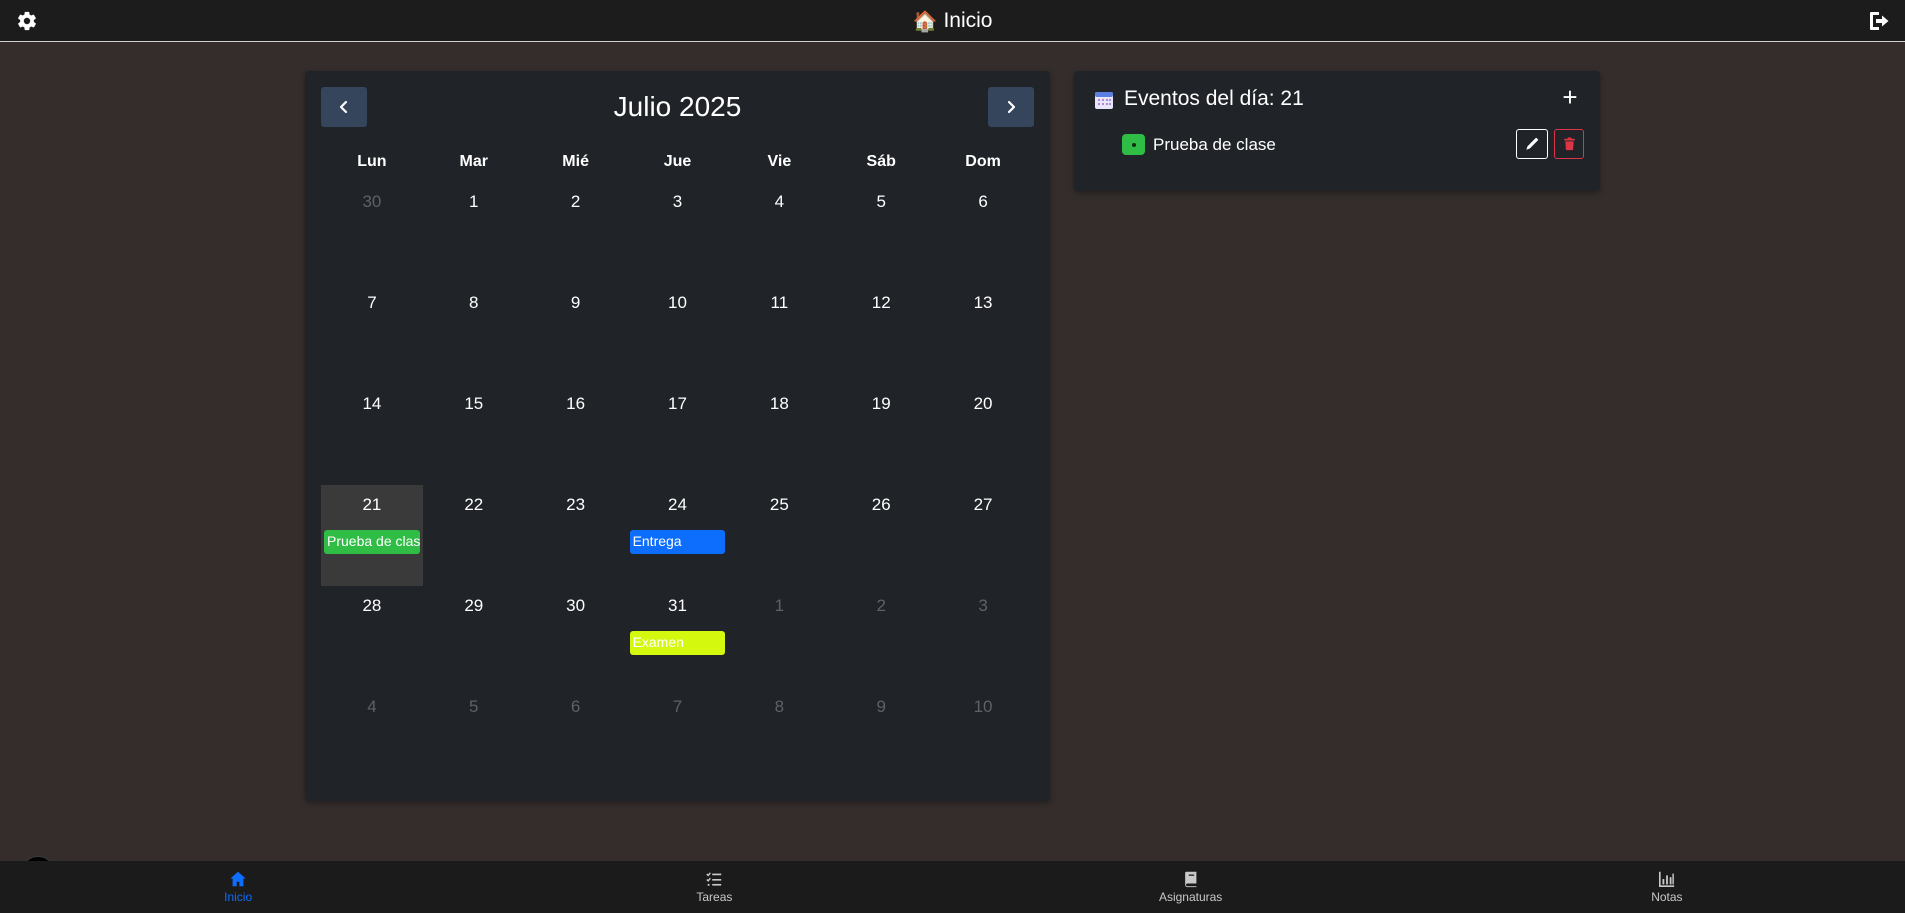 This screenshot has width=1905, height=913. What do you see at coordinates (779, 333) in the screenshot?
I see `calendar-day: 11` at bounding box center [779, 333].